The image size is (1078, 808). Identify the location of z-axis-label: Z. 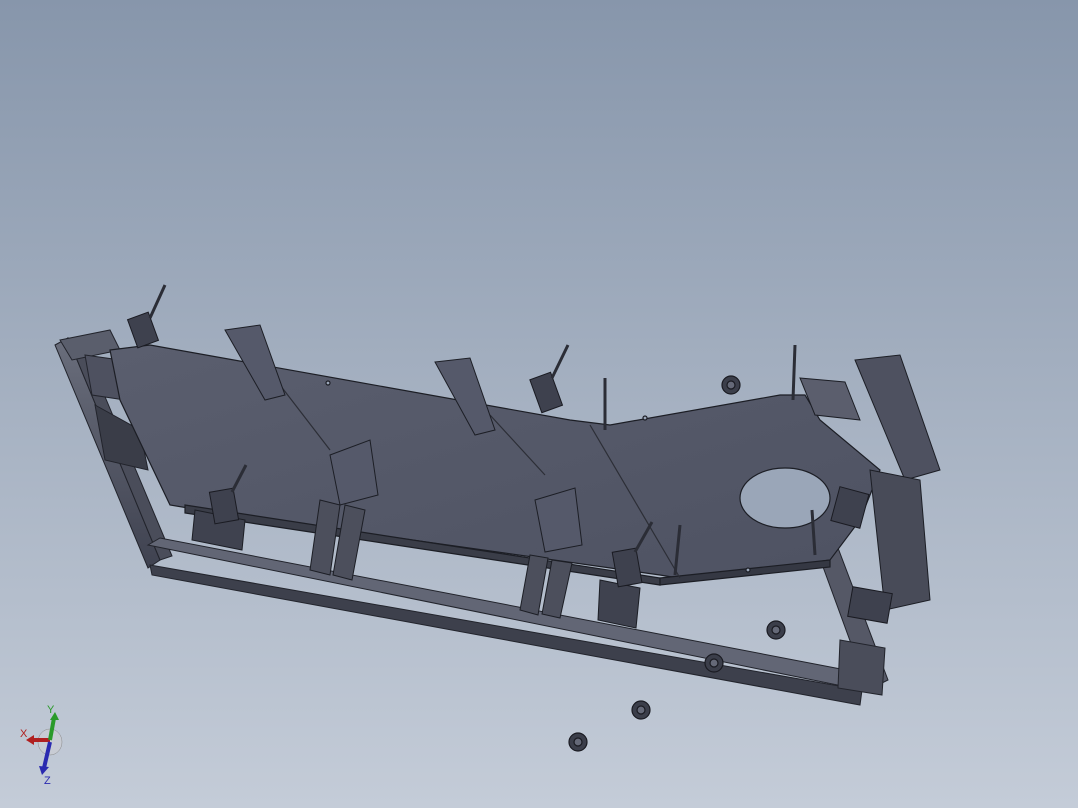
(47, 780).